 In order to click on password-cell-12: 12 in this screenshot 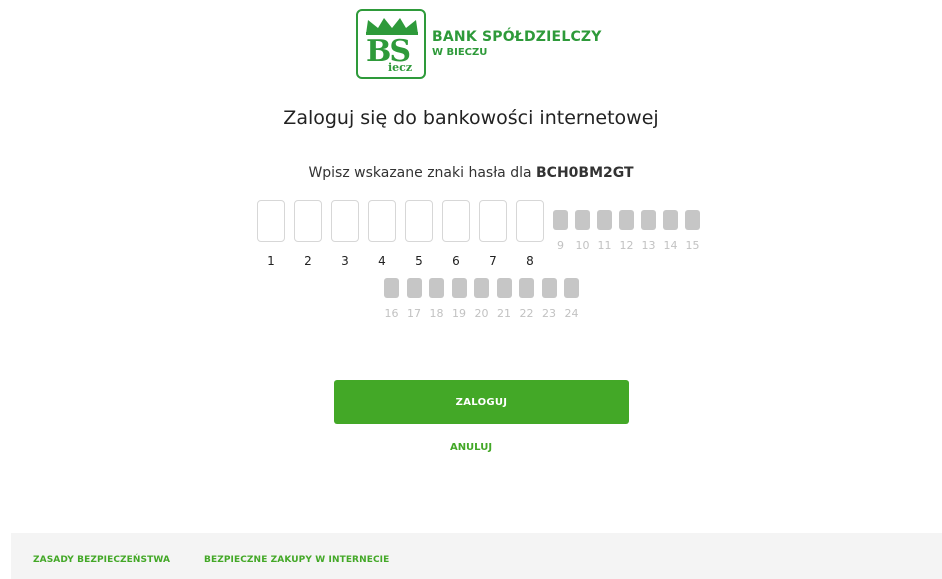, I will do `click(626, 231)`.